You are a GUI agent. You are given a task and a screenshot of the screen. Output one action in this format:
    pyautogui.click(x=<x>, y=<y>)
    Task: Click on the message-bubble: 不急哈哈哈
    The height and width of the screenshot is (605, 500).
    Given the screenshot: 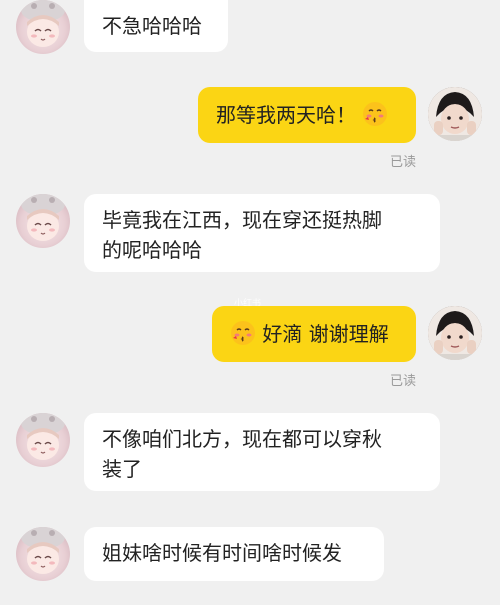 What is the action you would take?
    pyautogui.click(x=156, y=26)
    